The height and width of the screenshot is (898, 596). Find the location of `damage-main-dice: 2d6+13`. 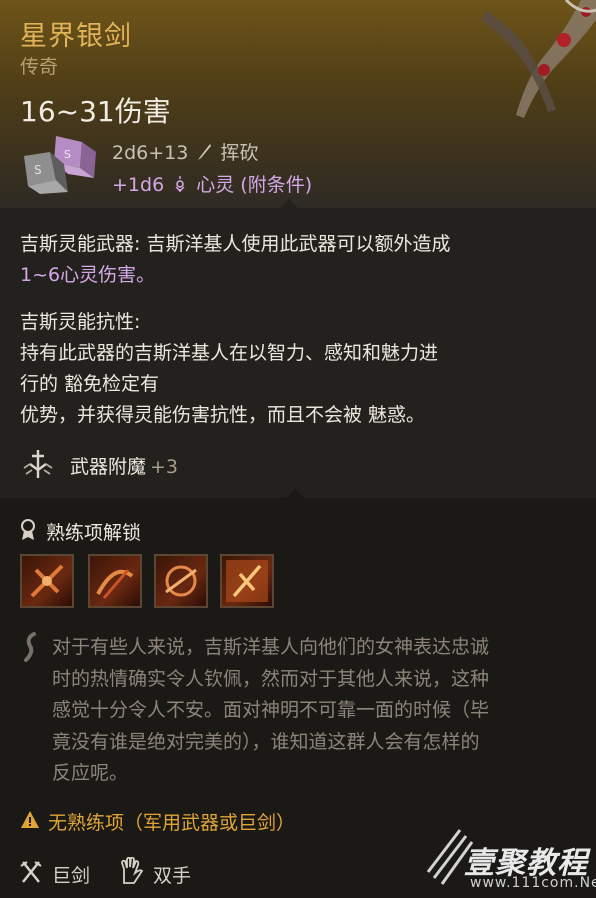

damage-main-dice: 2d6+13 is located at coordinates (150, 153).